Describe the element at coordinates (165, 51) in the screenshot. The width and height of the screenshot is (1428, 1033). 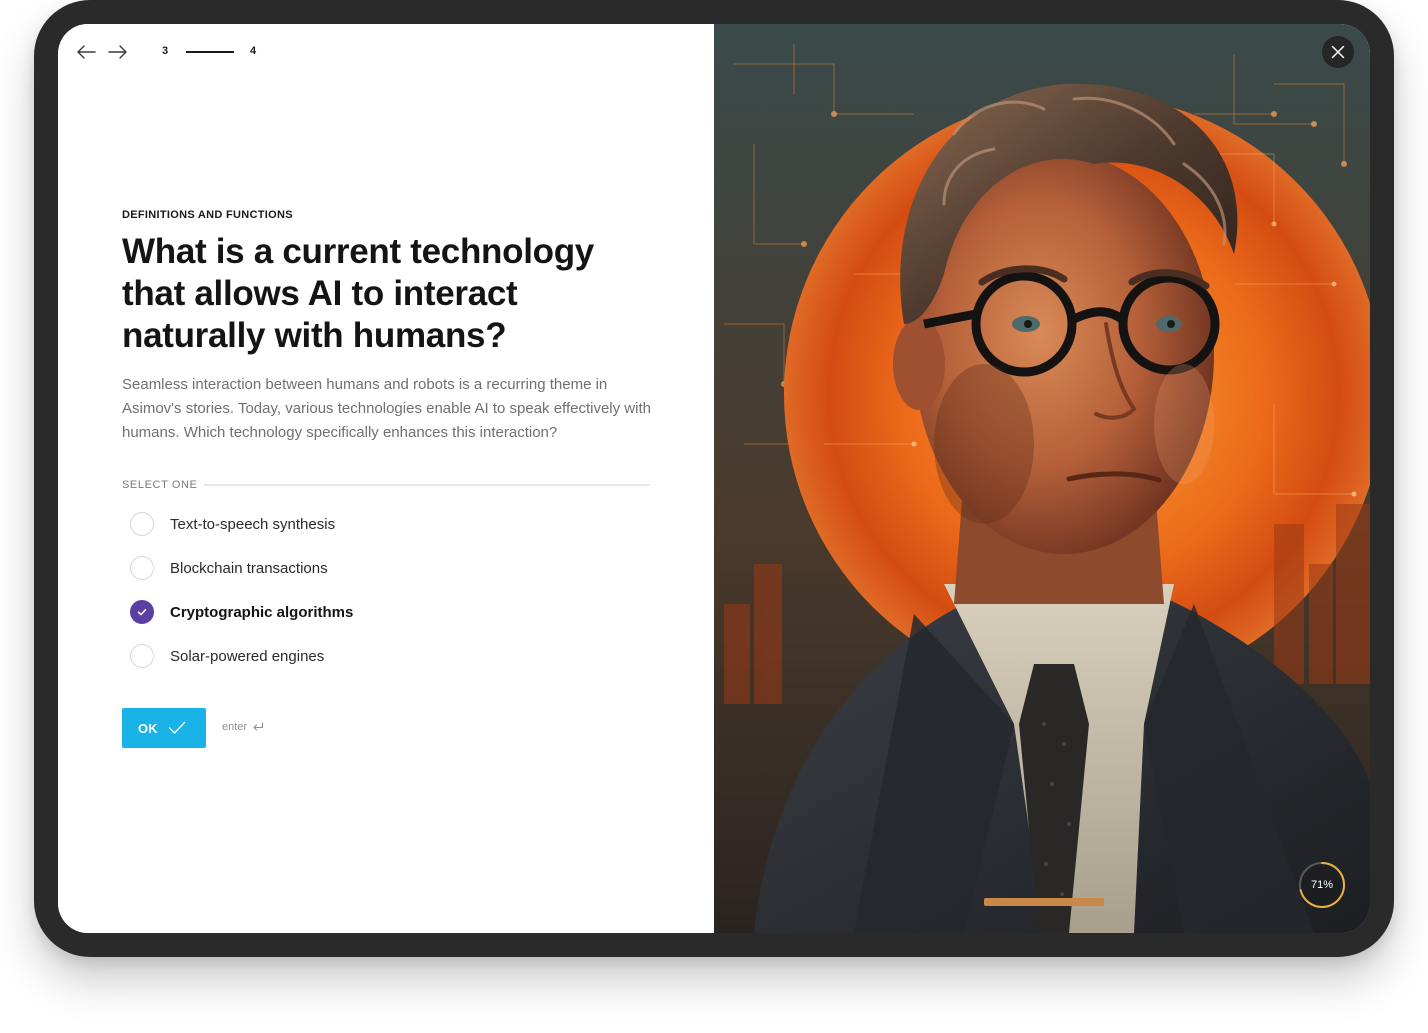
I see `current-step-number: 3` at that location.